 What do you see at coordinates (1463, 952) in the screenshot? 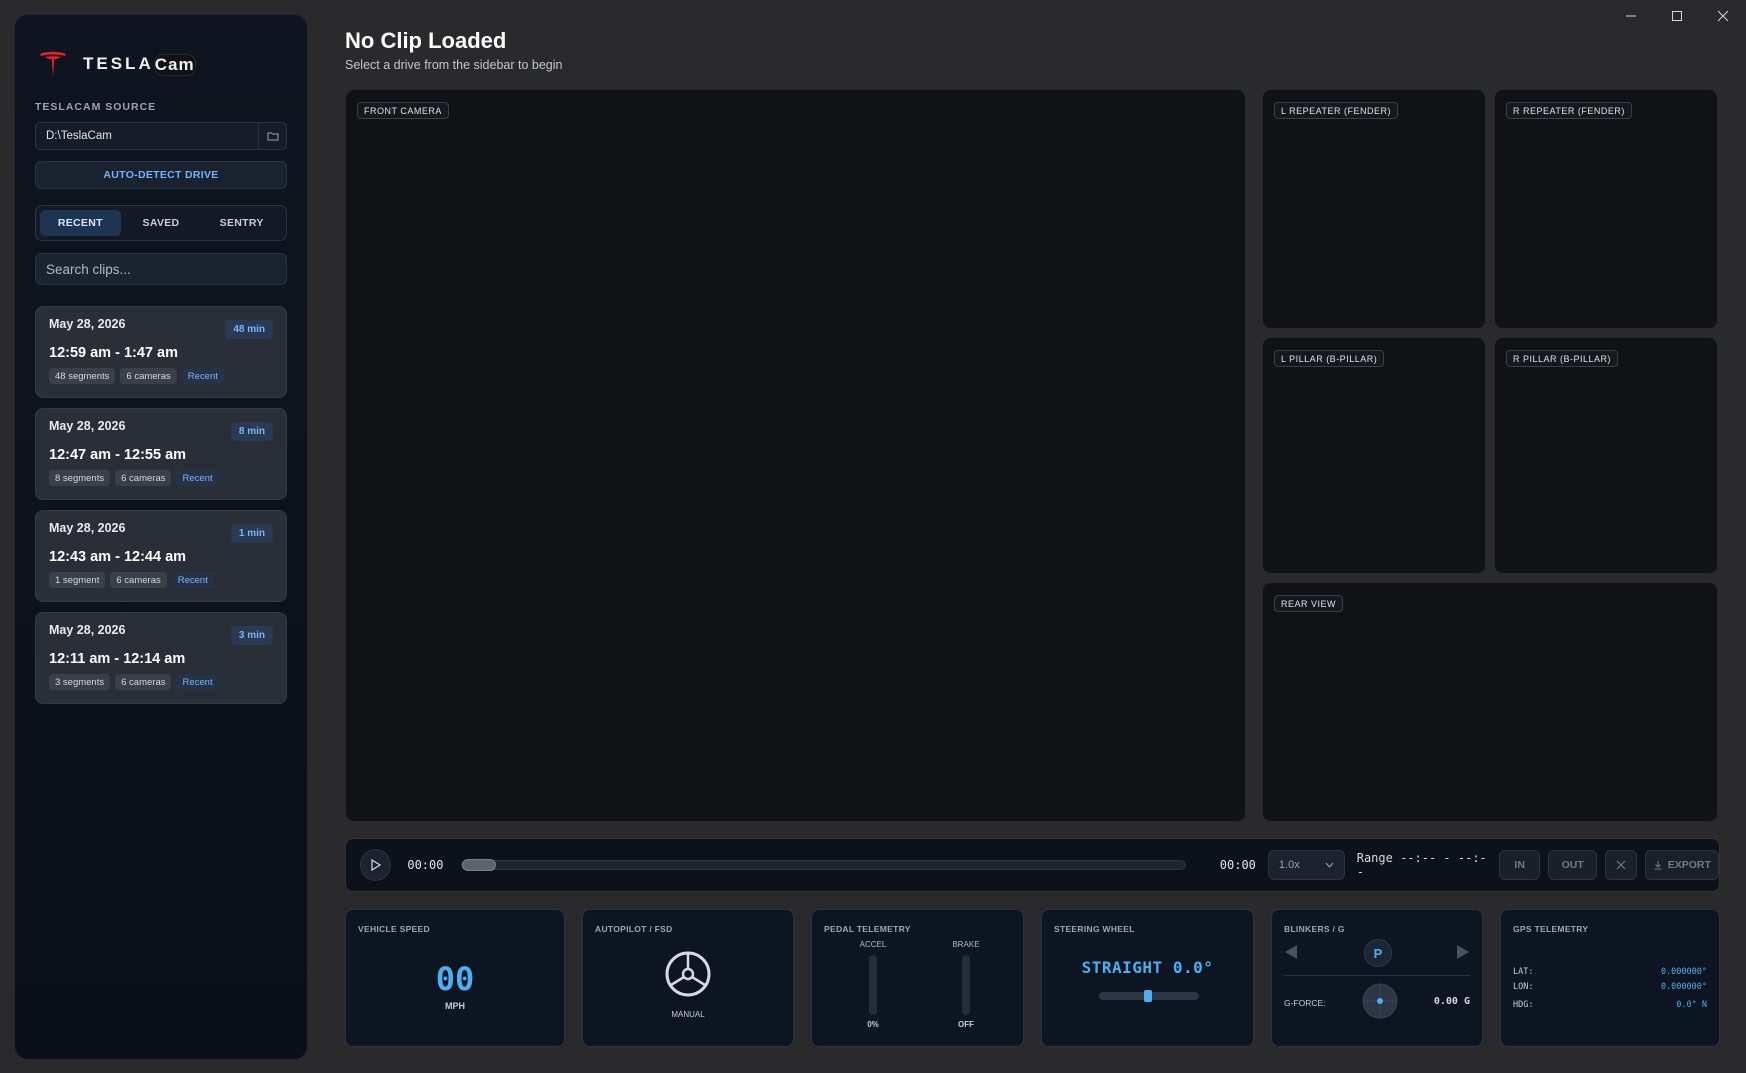
I see `right-blinker-icon` at bounding box center [1463, 952].